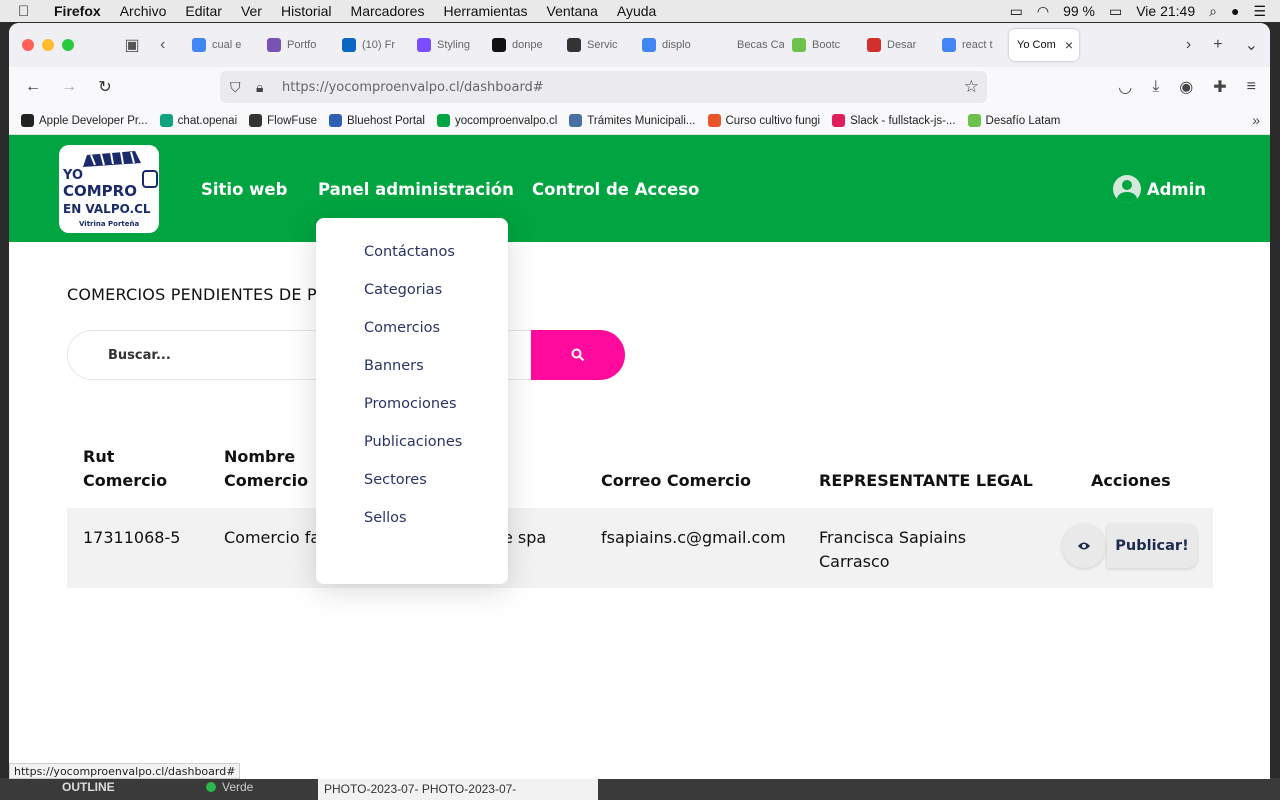 This screenshot has width=1280, height=800. Describe the element at coordinates (746, 45) in the screenshot. I see `browser-tab: Becas Cap` at that location.